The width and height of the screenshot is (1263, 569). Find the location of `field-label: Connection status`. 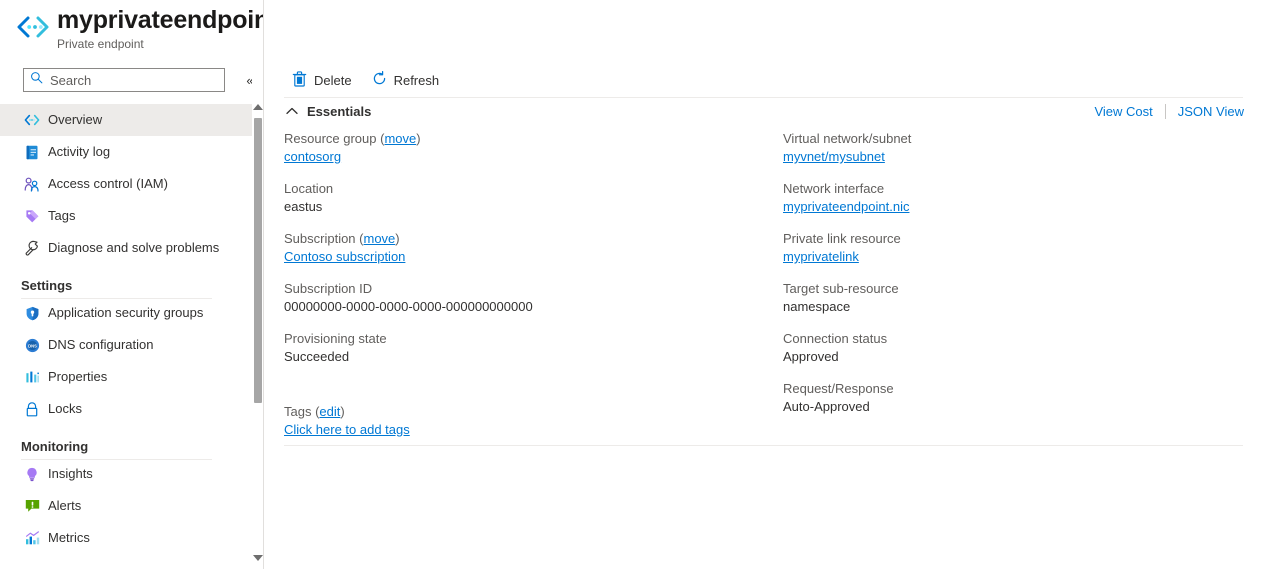

field-label: Connection status is located at coordinates (835, 338).